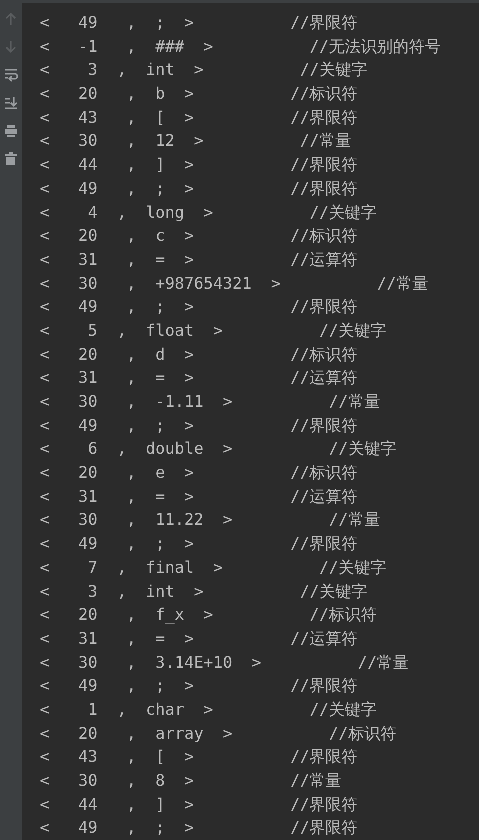 This screenshot has height=840, width=479. I want to click on soft-wrap-icon, so click(11, 75).